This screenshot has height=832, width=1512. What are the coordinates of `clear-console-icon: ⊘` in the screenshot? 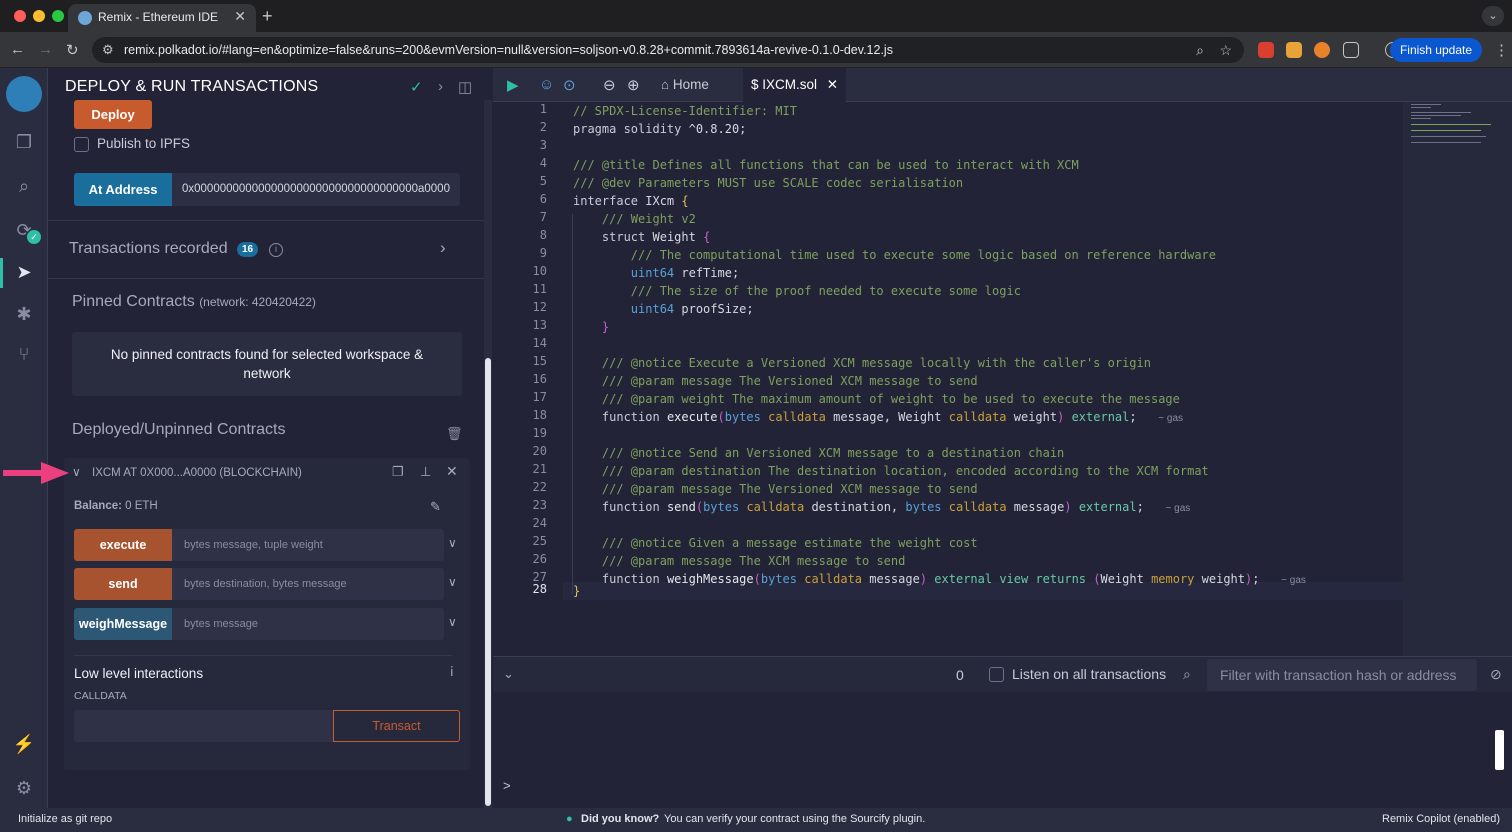 It's located at (1496, 674).